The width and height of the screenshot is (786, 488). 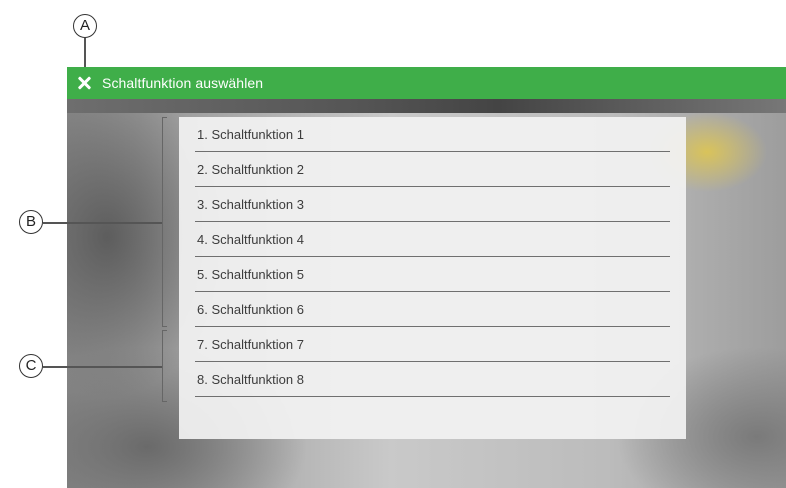 What do you see at coordinates (426, 106) in the screenshot?
I see `background-strip` at bounding box center [426, 106].